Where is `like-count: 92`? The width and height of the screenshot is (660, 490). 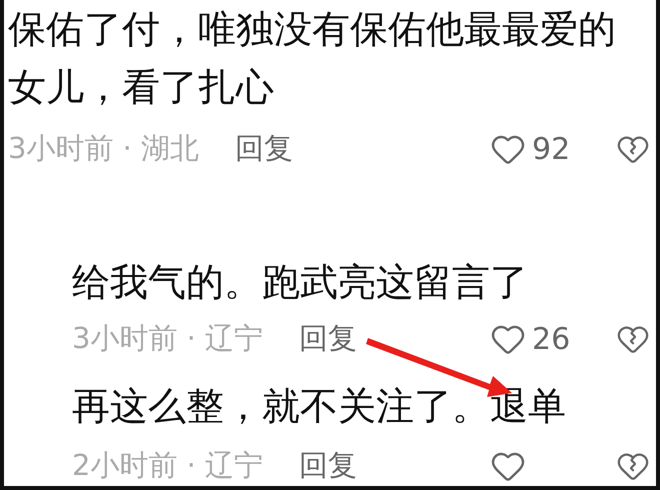 like-count: 92 is located at coordinates (551, 149).